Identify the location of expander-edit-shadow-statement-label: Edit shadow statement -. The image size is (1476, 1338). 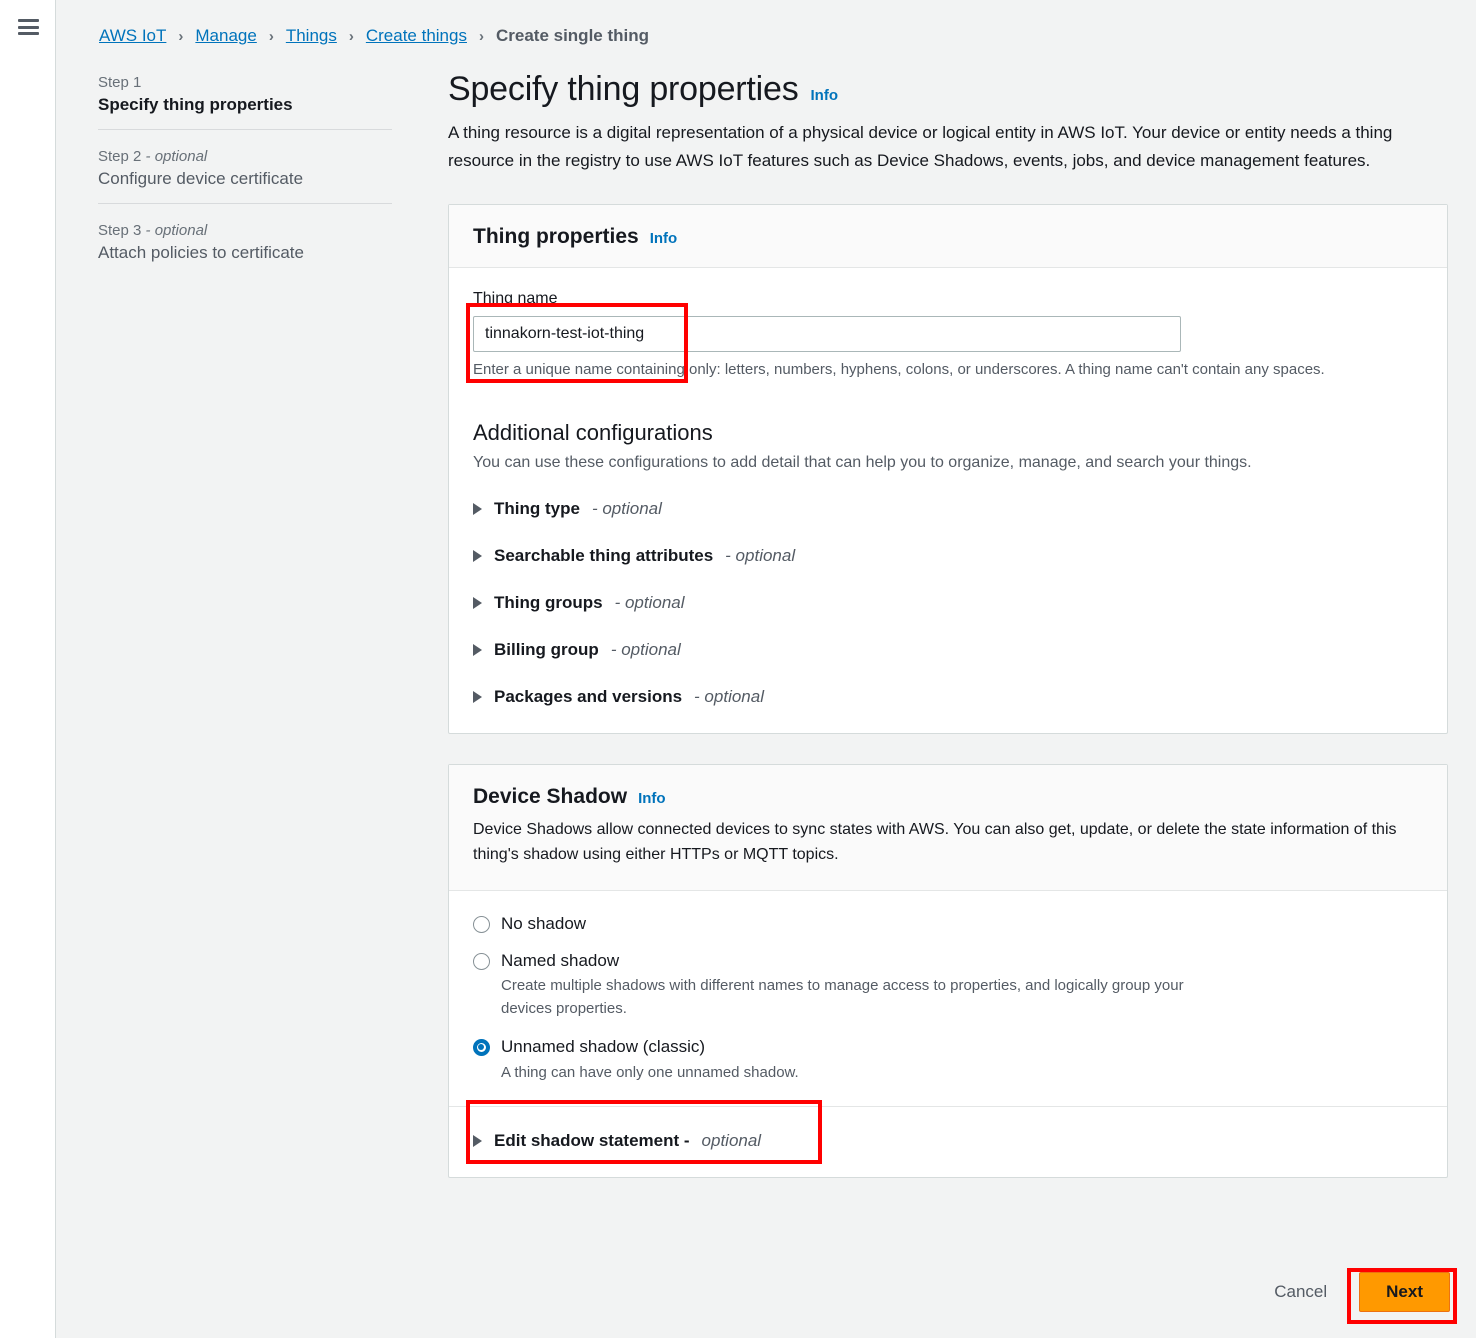
(592, 1141).